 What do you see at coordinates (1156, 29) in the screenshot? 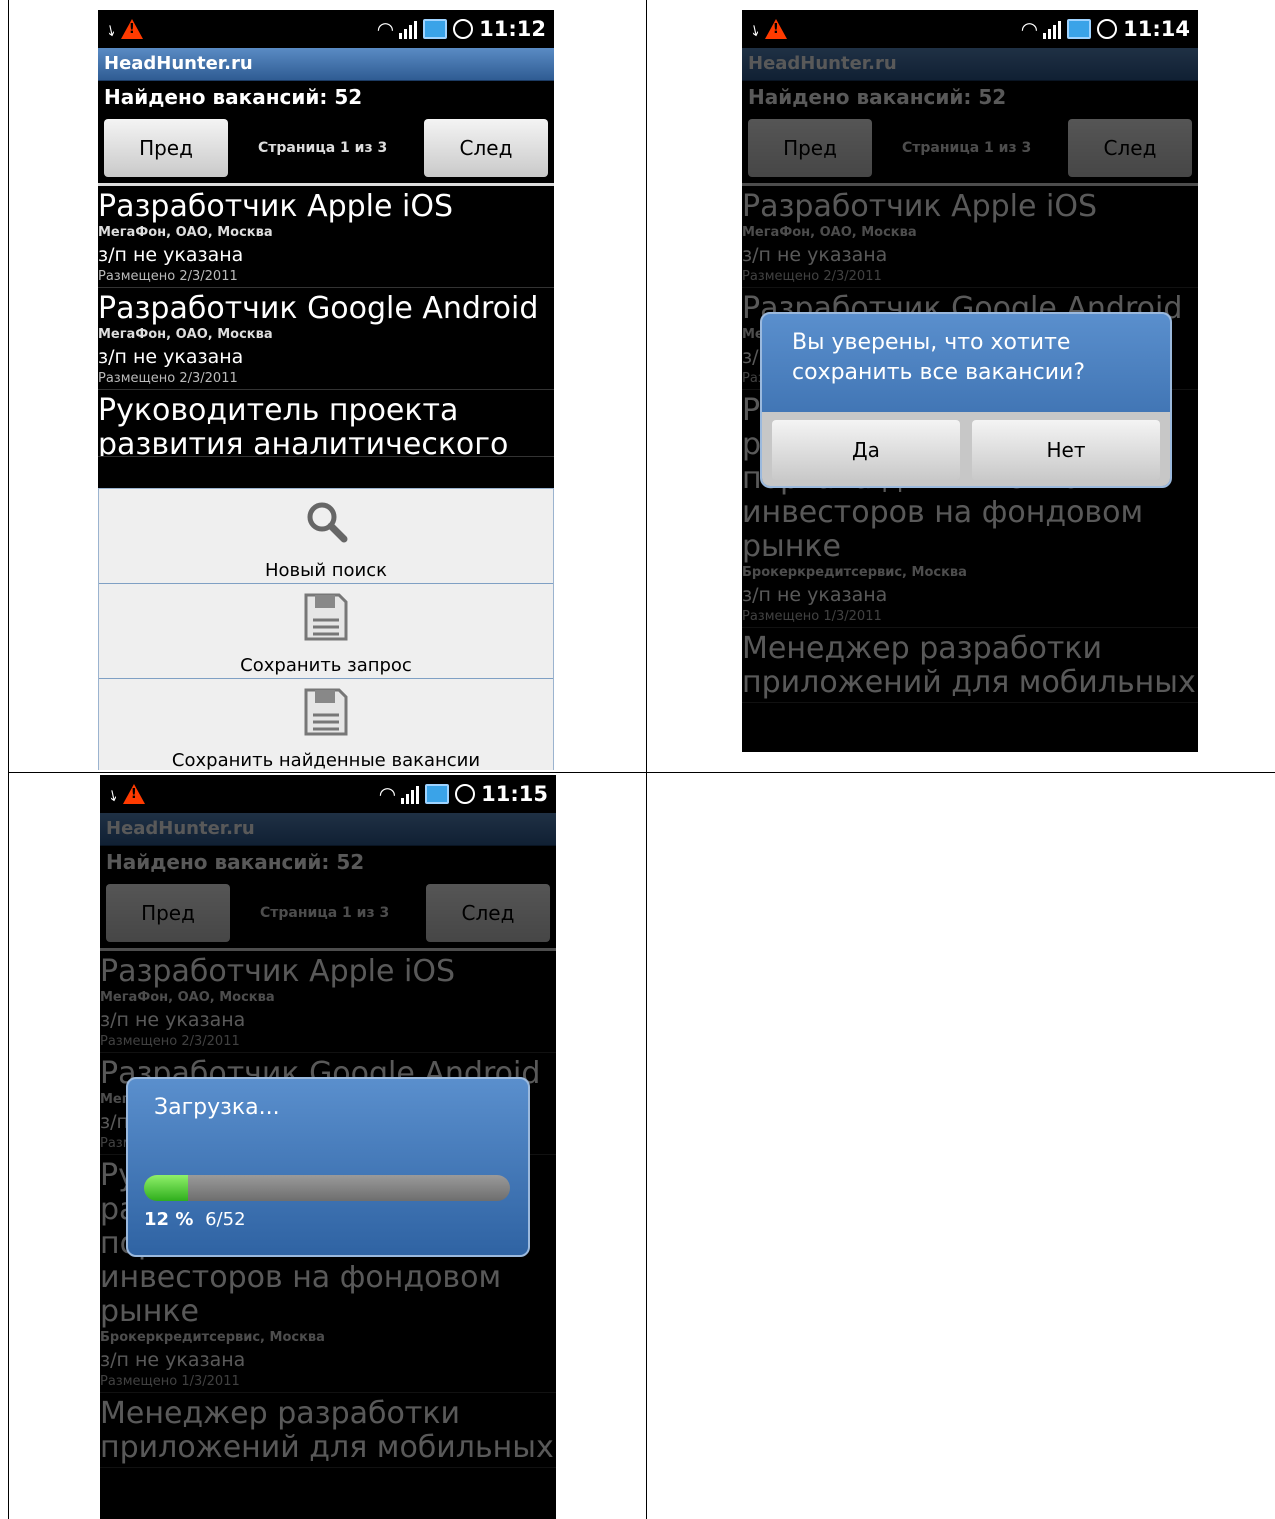
I see `clock: 11:14` at bounding box center [1156, 29].